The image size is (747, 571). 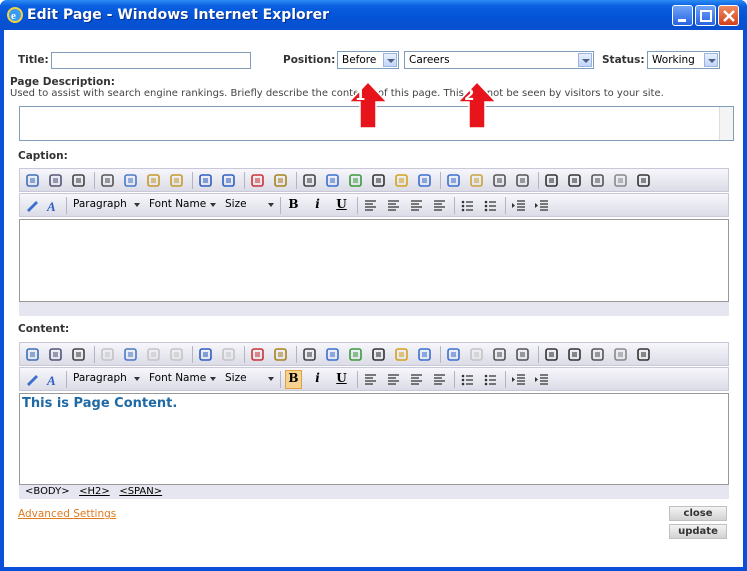 I want to click on update-button: update, so click(x=698, y=531).